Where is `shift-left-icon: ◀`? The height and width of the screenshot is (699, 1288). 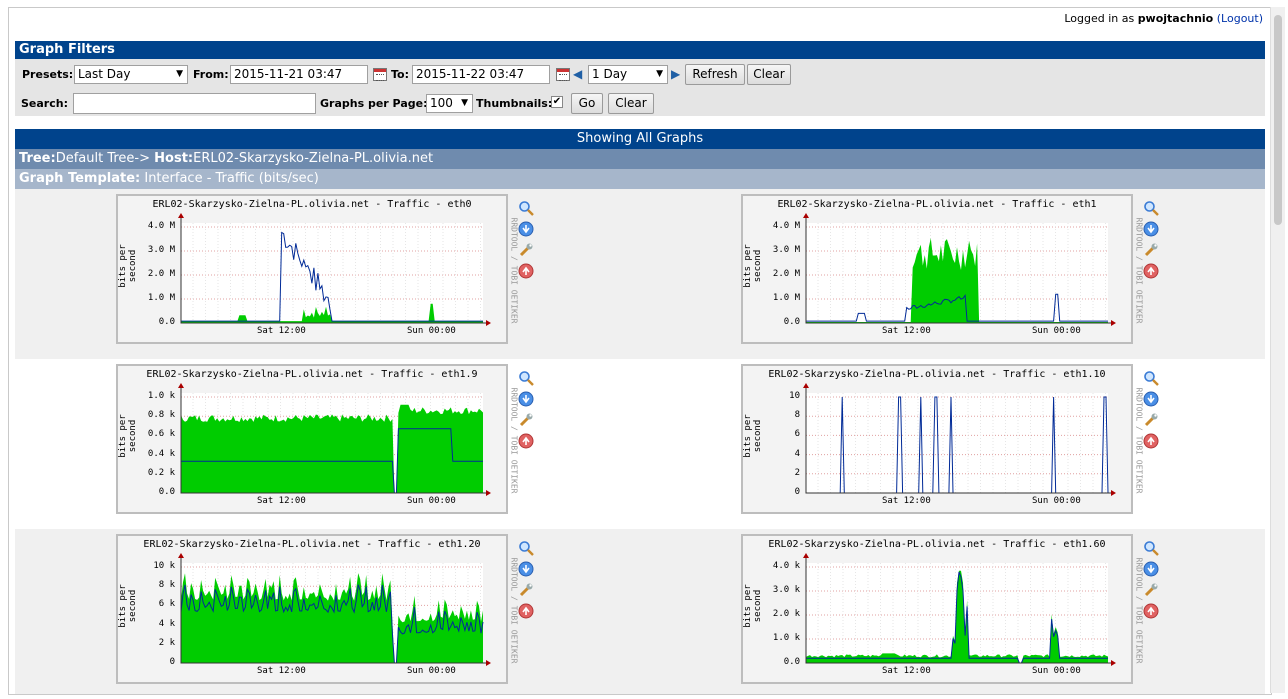 shift-left-icon: ◀ is located at coordinates (577, 74).